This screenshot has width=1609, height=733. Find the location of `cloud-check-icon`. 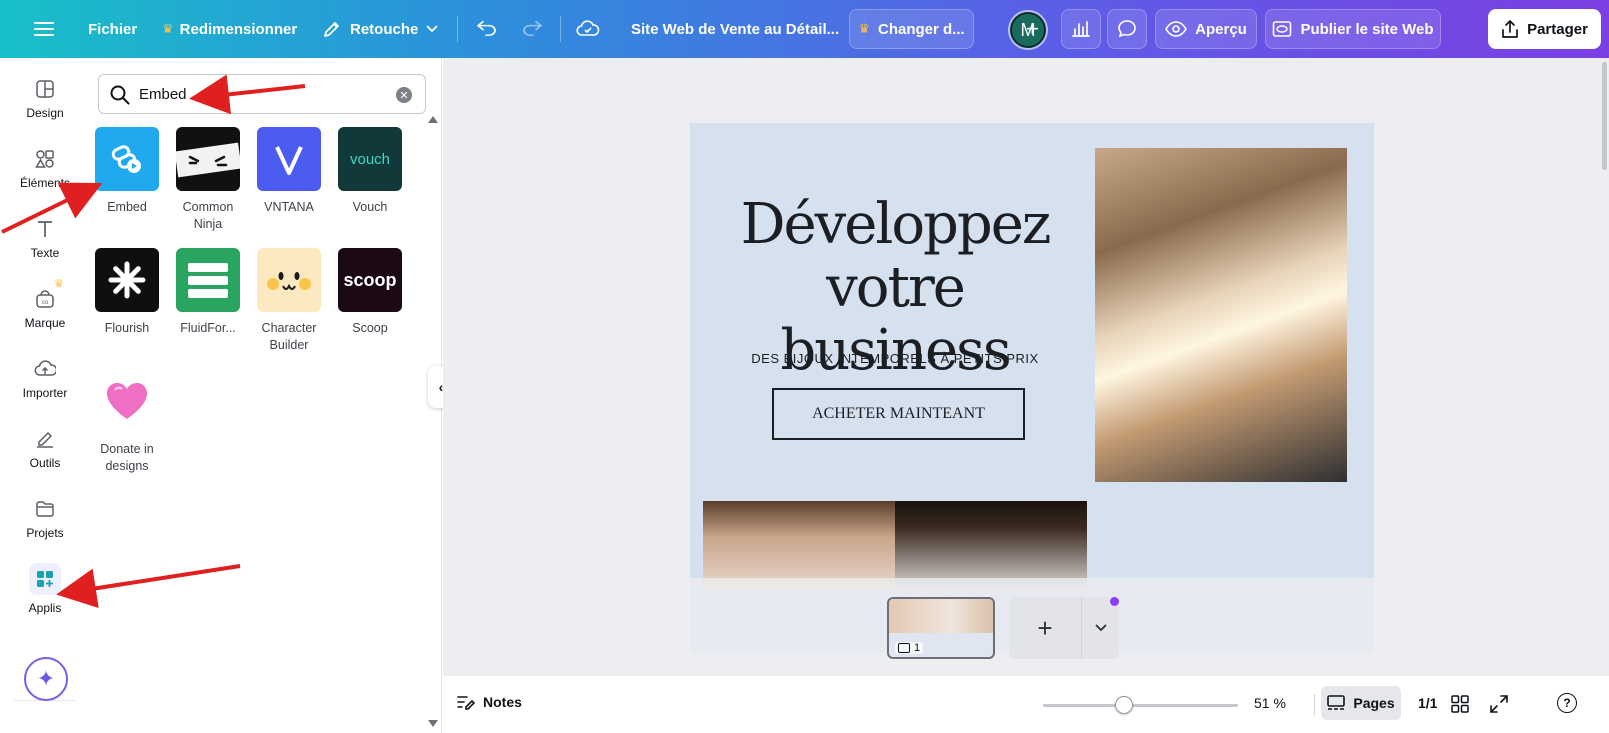

cloud-check-icon is located at coordinates (588, 29).